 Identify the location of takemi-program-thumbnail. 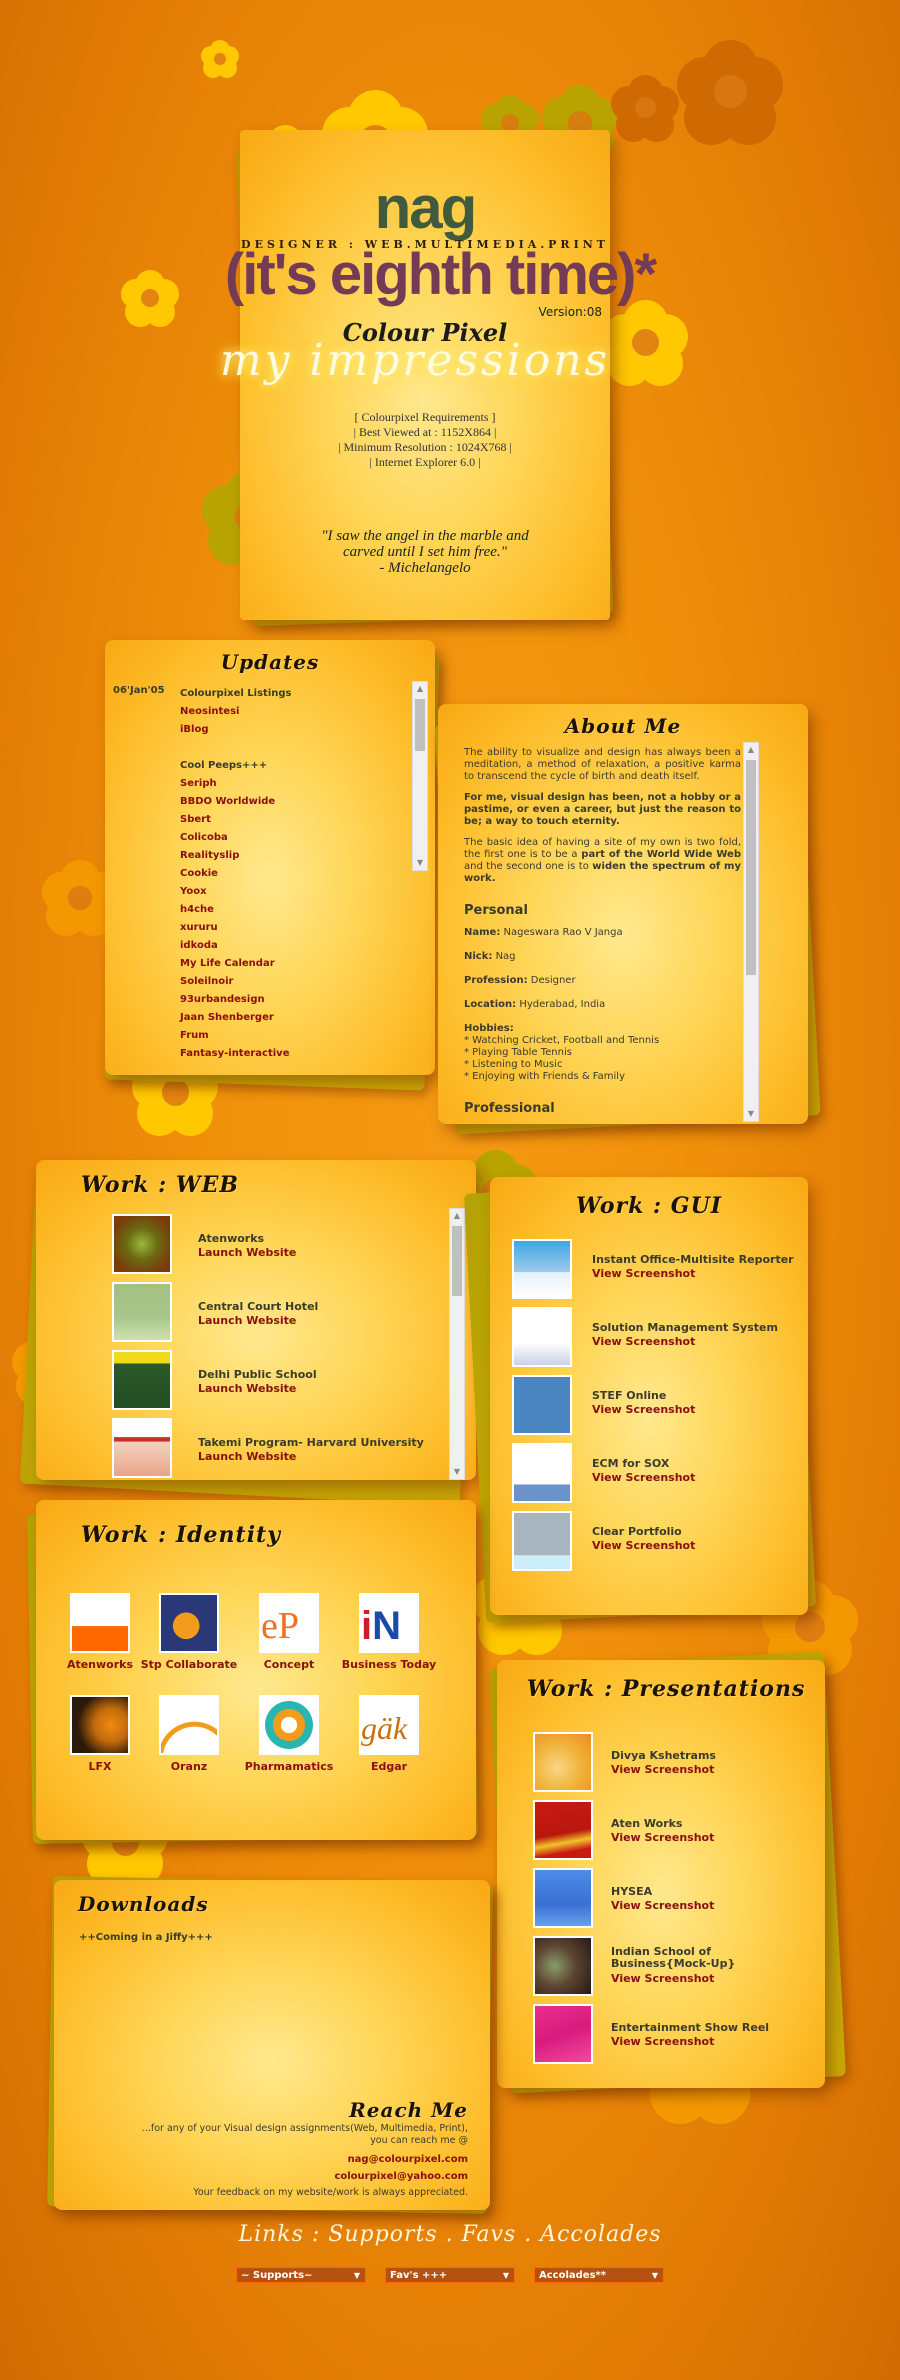
(142, 1448).